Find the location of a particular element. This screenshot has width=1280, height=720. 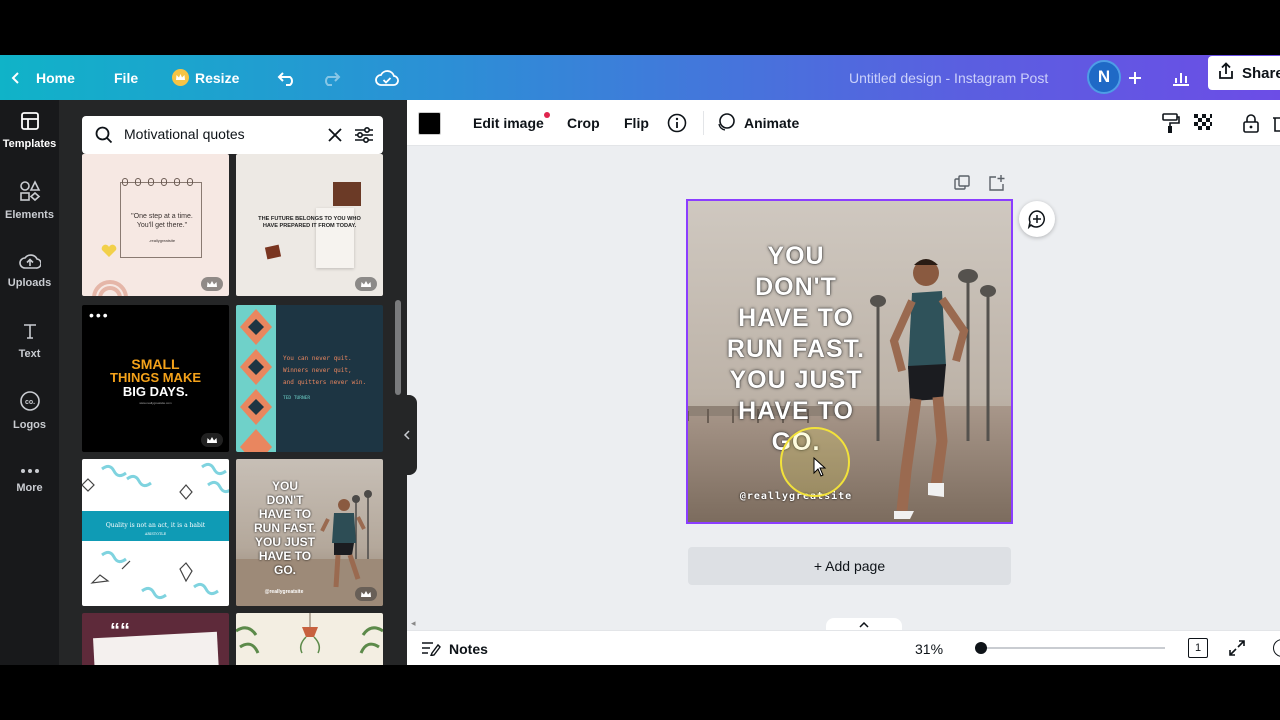

back-chevron-icon is located at coordinates (16, 77).